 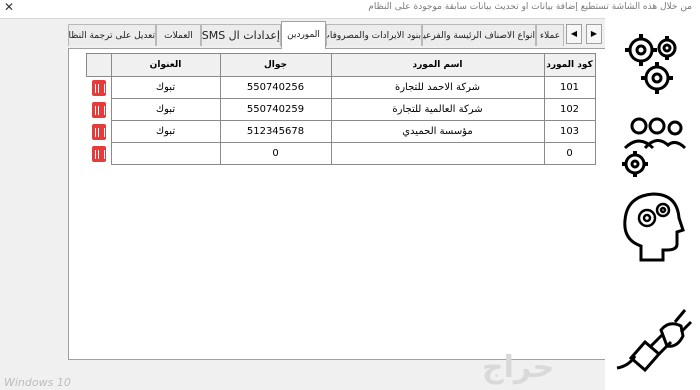 What do you see at coordinates (518, 367) in the screenshot?
I see `site-watermark: حراج` at bounding box center [518, 367].